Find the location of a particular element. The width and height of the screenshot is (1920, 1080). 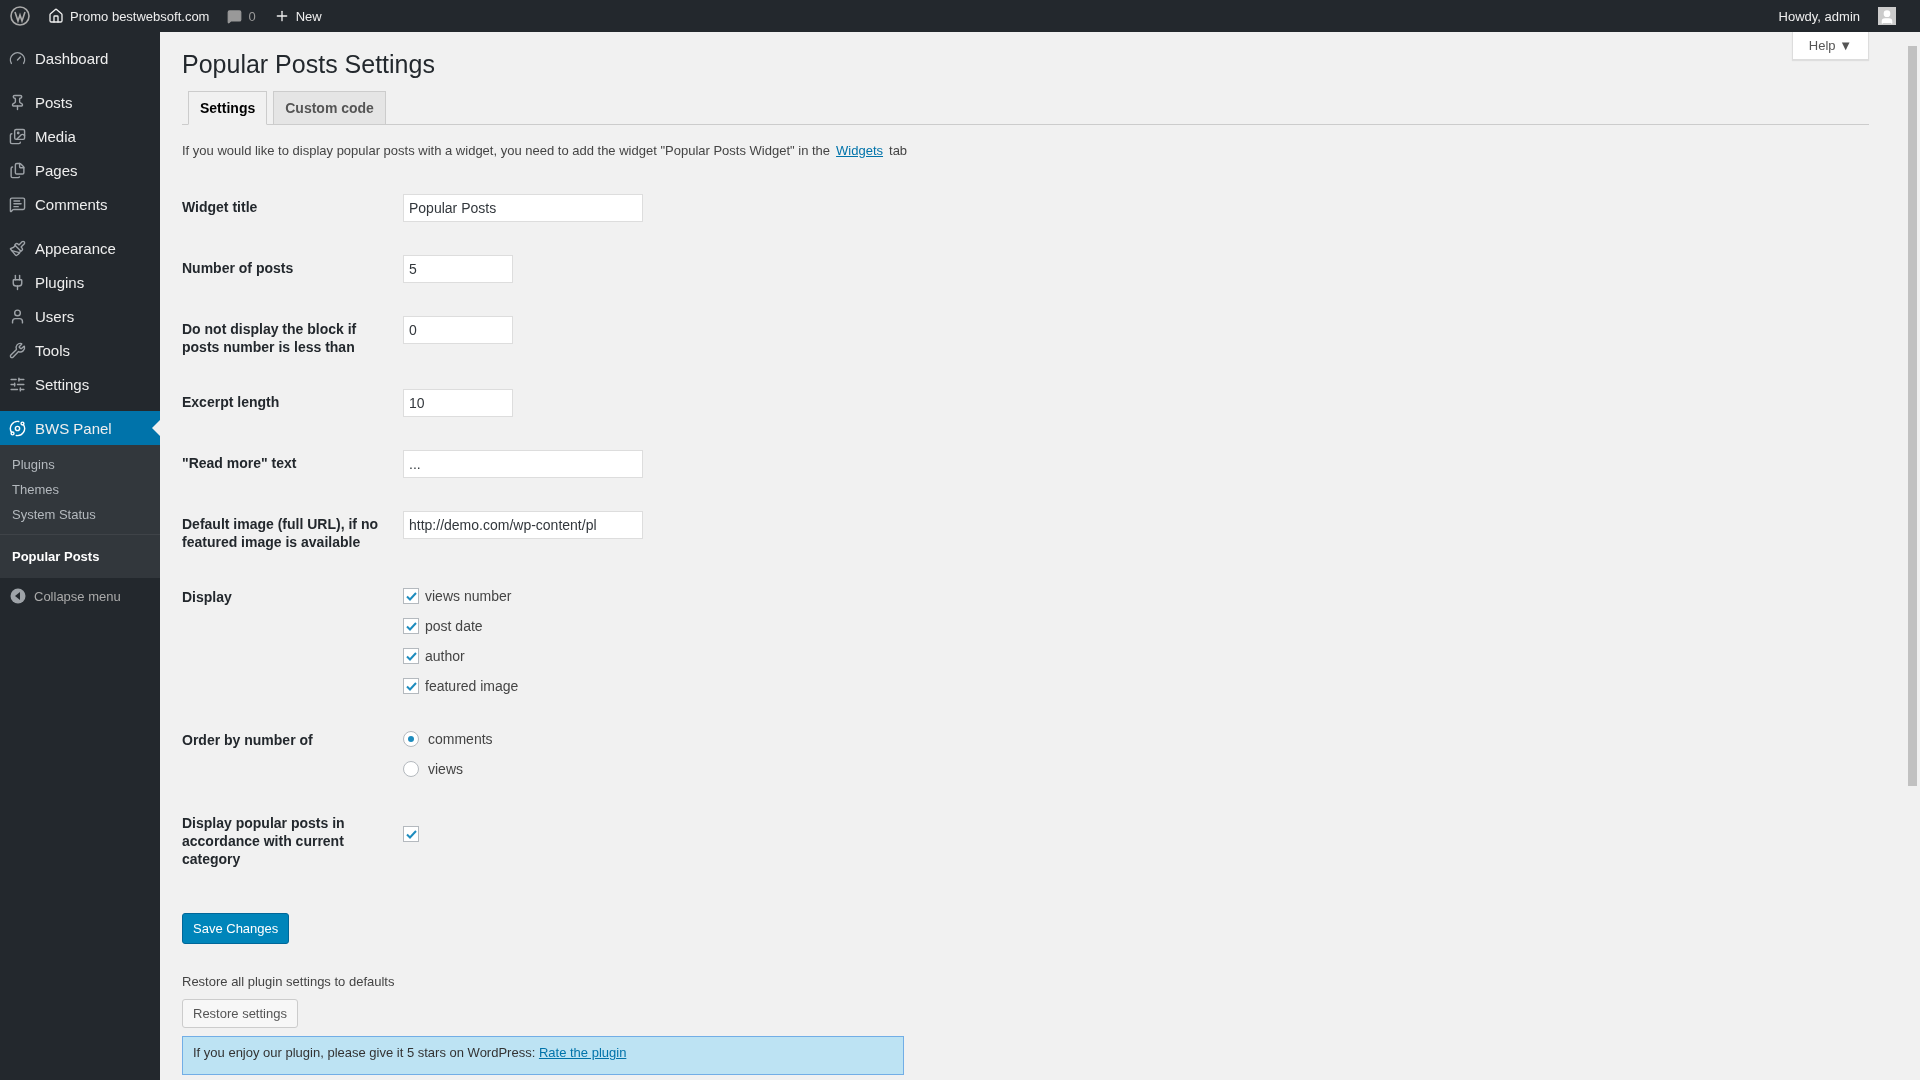

menu-item: Plugins is located at coordinates (80, 282).